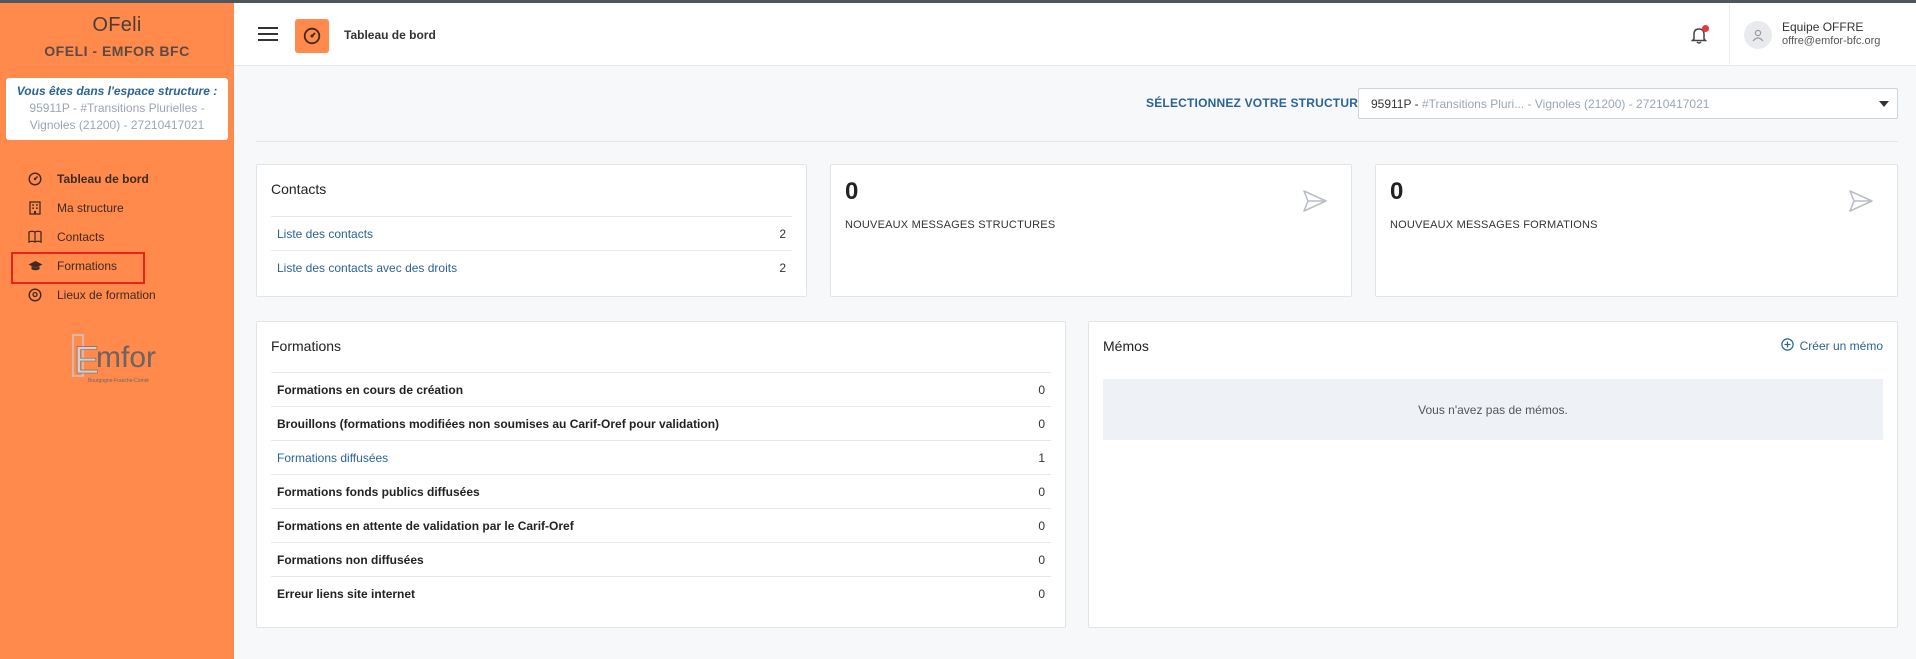 The width and height of the screenshot is (1916, 659). I want to click on space-intro: Vous êtes dans l'espace structure :, so click(117, 91).